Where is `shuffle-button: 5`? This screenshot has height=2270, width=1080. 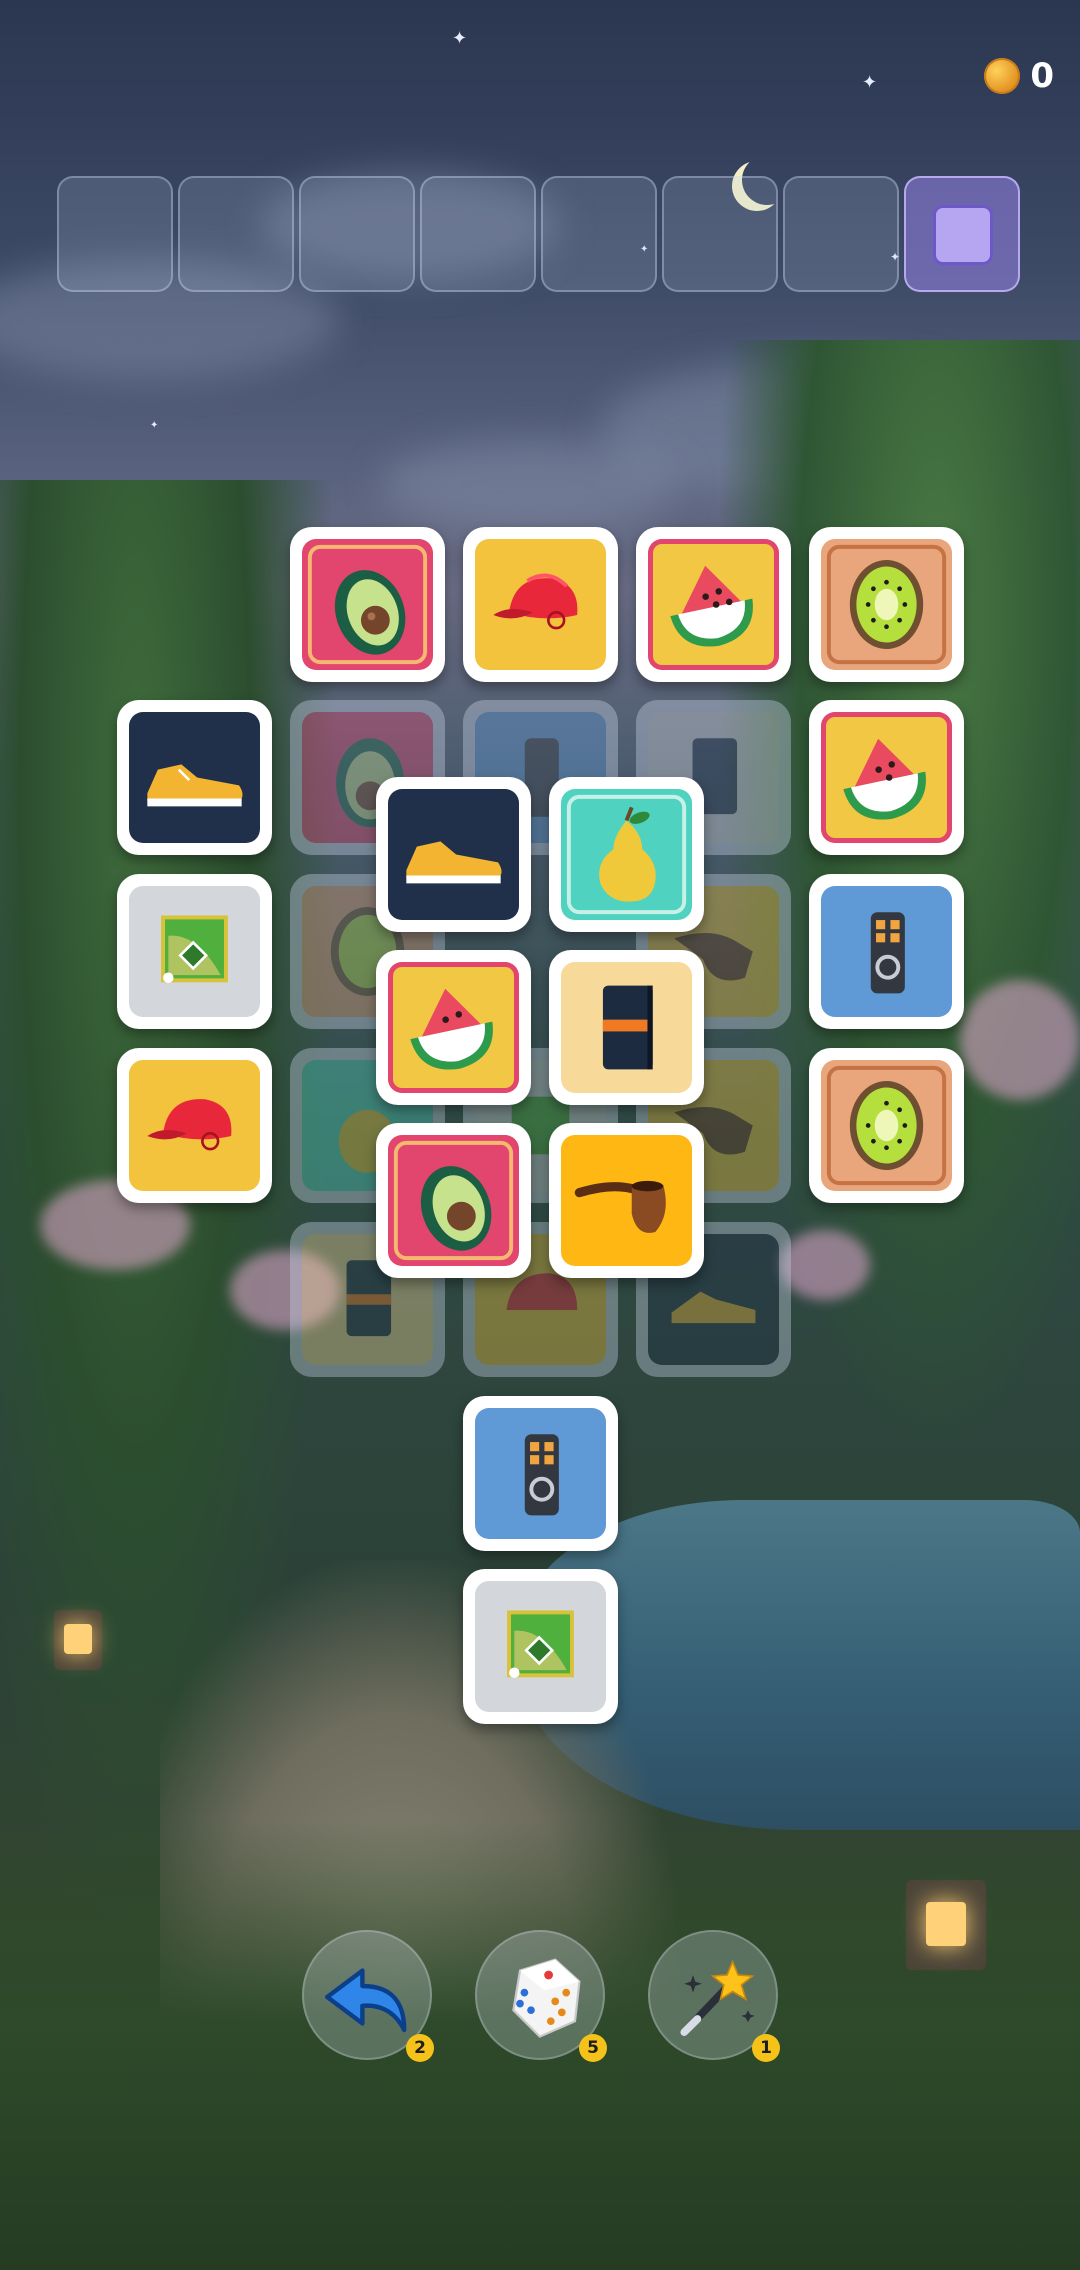
shuffle-button: 5 is located at coordinates (541, 1996).